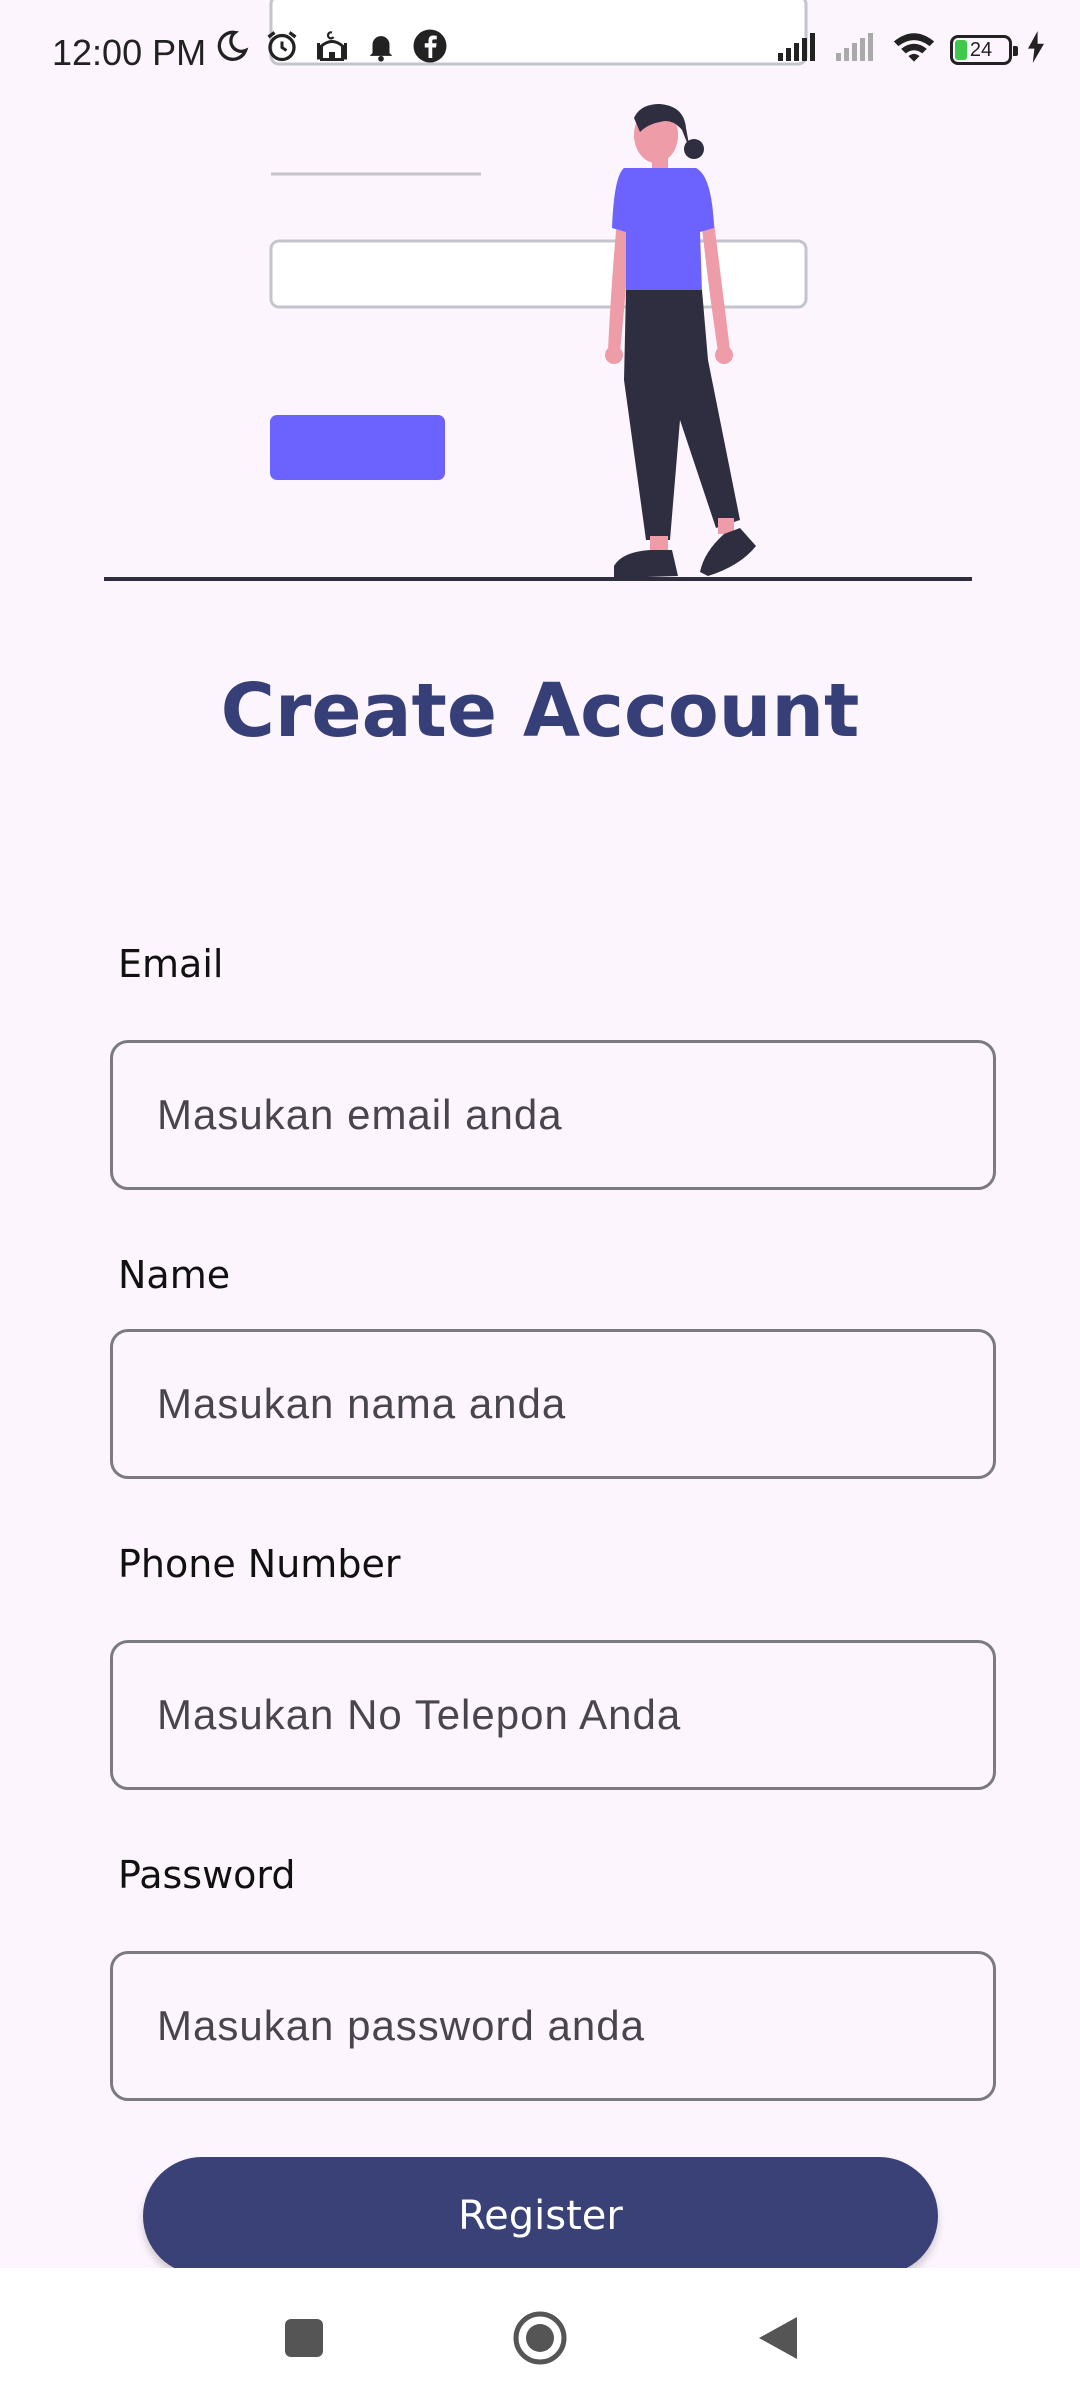 This screenshot has height=2400, width=1080. Describe the element at coordinates (171, 964) in the screenshot. I see `email-label: Email` at that location.